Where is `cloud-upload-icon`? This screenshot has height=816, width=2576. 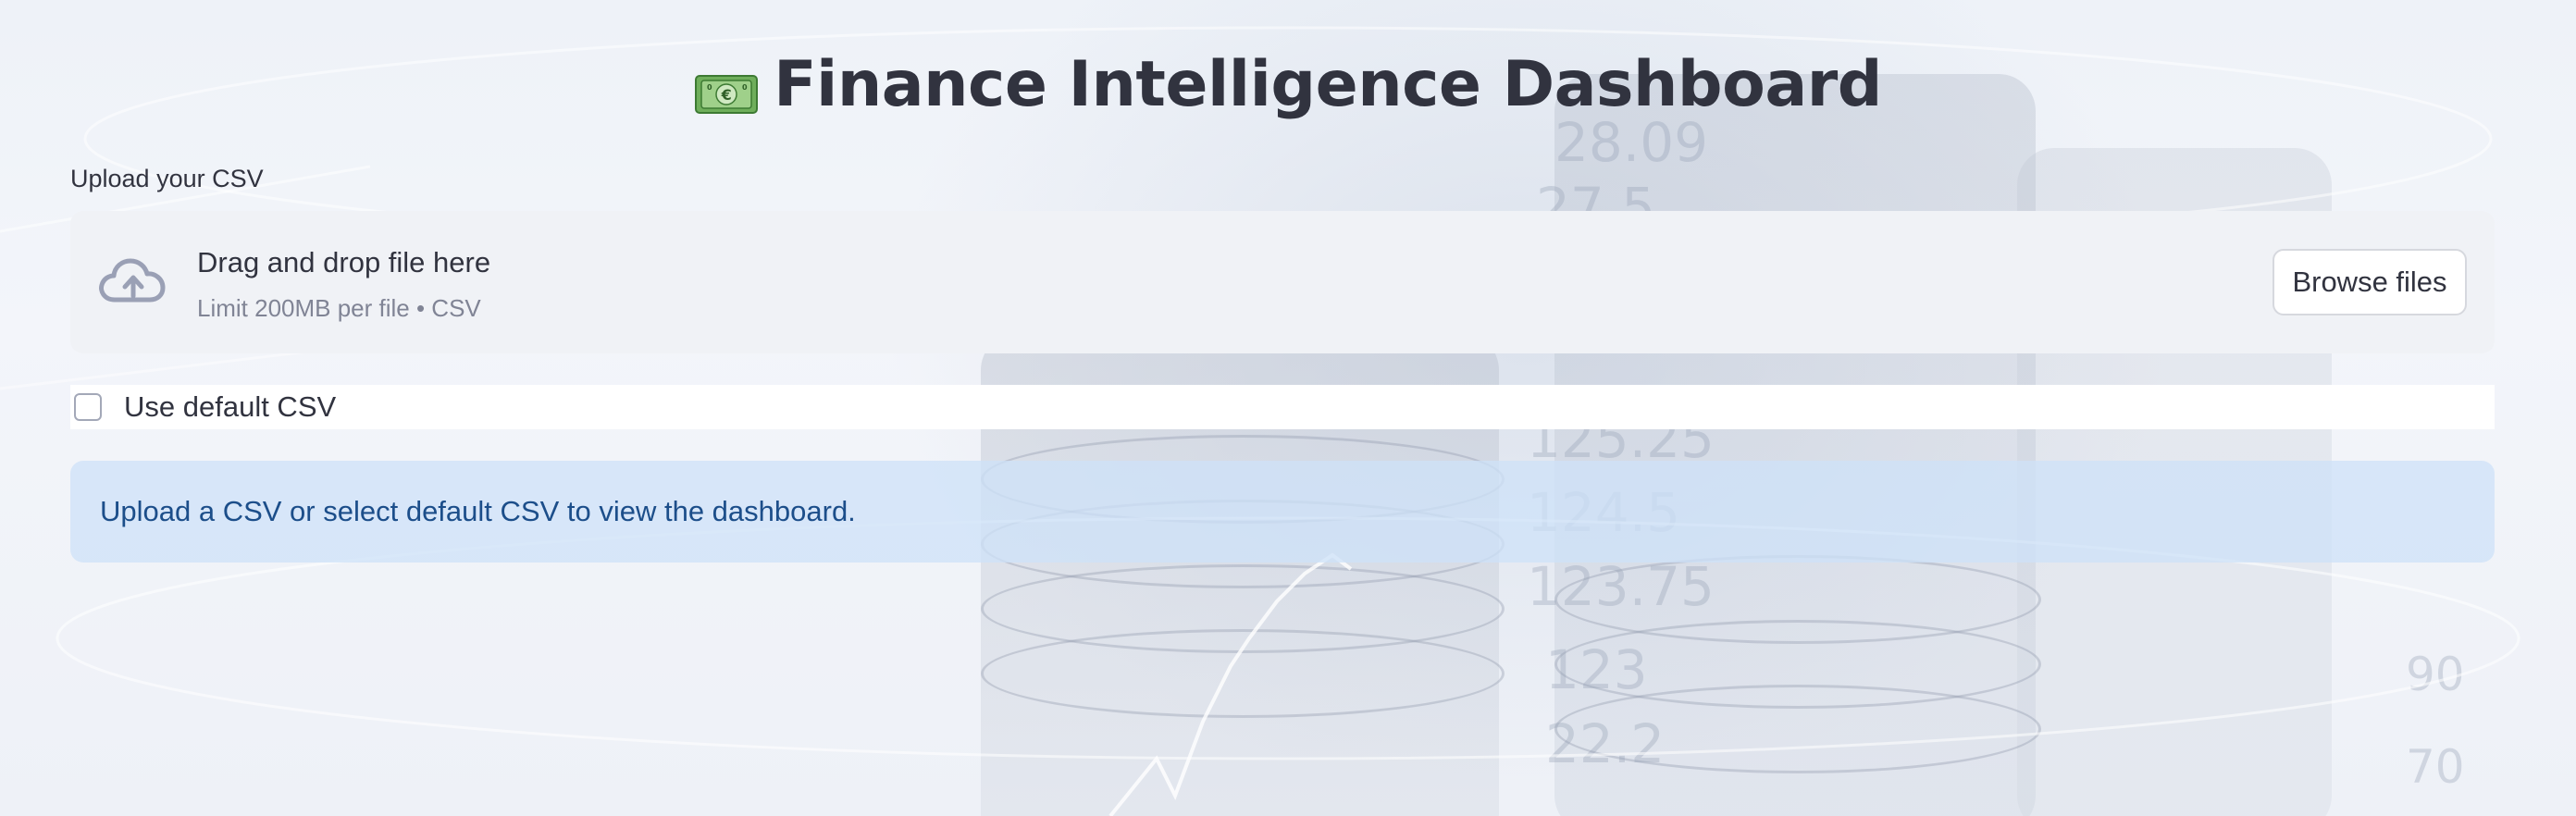 cloud-upload-icon is located at coordinates (133, 281).